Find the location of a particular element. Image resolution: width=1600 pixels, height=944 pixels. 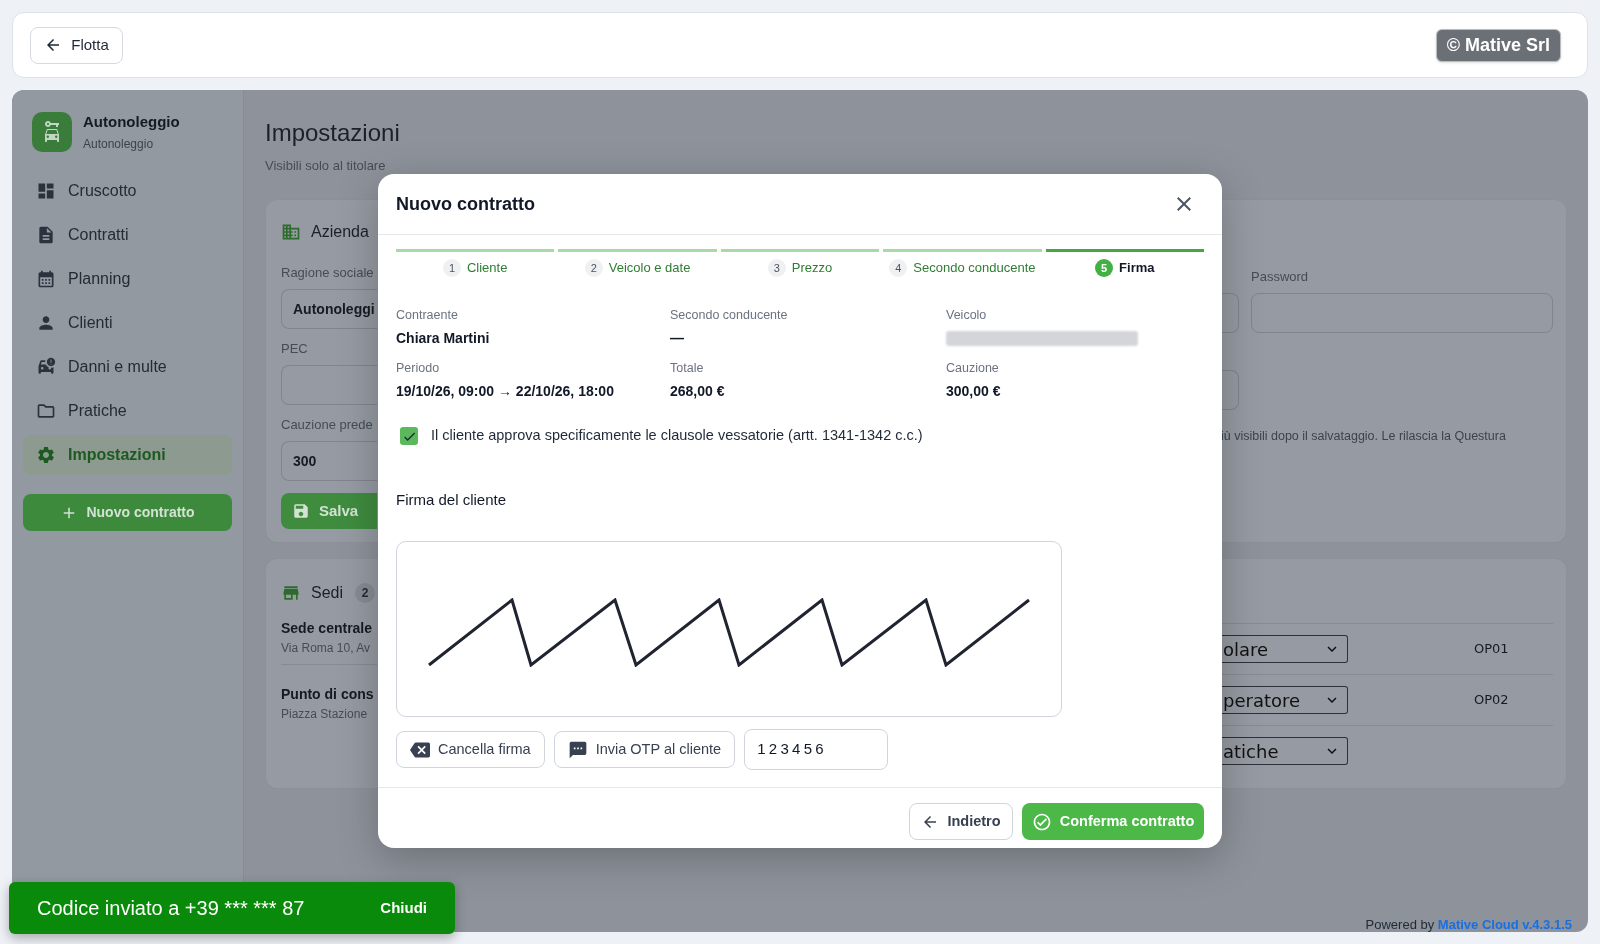

car-alert-icon is located at coordinates (46, 367).